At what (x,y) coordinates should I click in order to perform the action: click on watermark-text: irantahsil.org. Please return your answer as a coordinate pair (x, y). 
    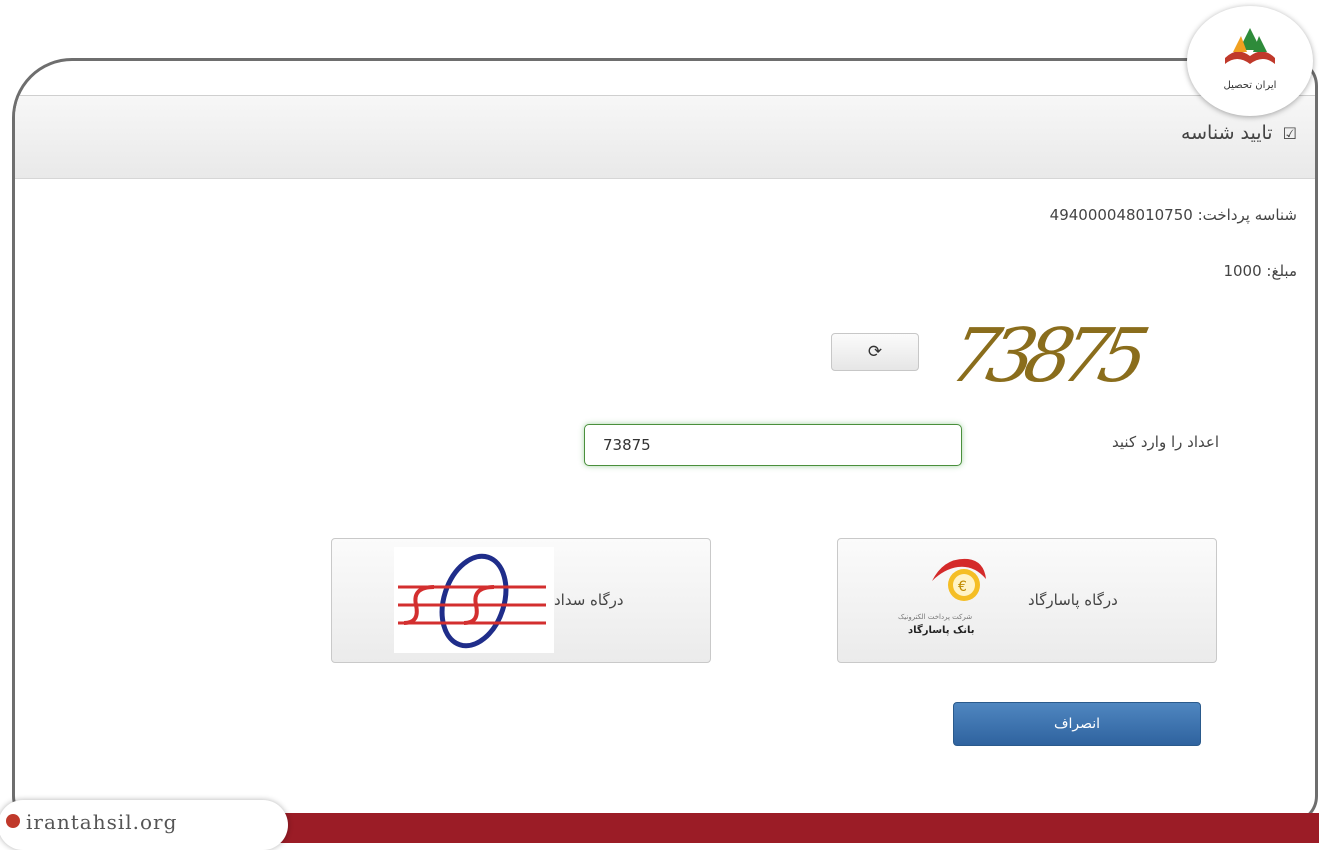
    Looking at the image, I should click on (102, 822).